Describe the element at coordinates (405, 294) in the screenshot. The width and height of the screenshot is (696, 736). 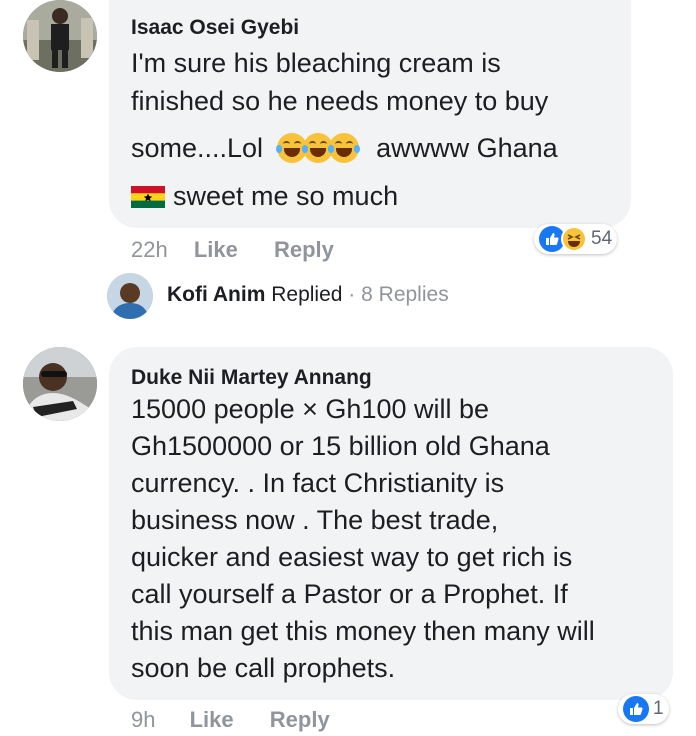
I see `reply-count: 8 Replies` at that location.